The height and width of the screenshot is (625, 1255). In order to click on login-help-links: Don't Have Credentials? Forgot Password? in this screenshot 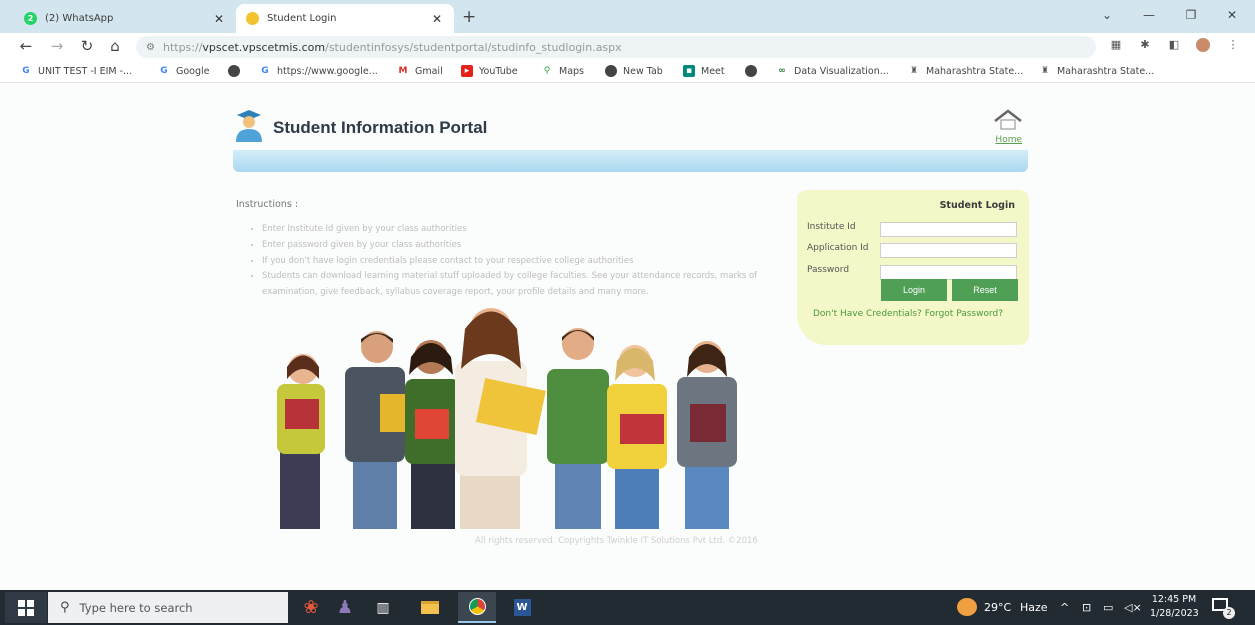, I will do `click(908, 314)`.